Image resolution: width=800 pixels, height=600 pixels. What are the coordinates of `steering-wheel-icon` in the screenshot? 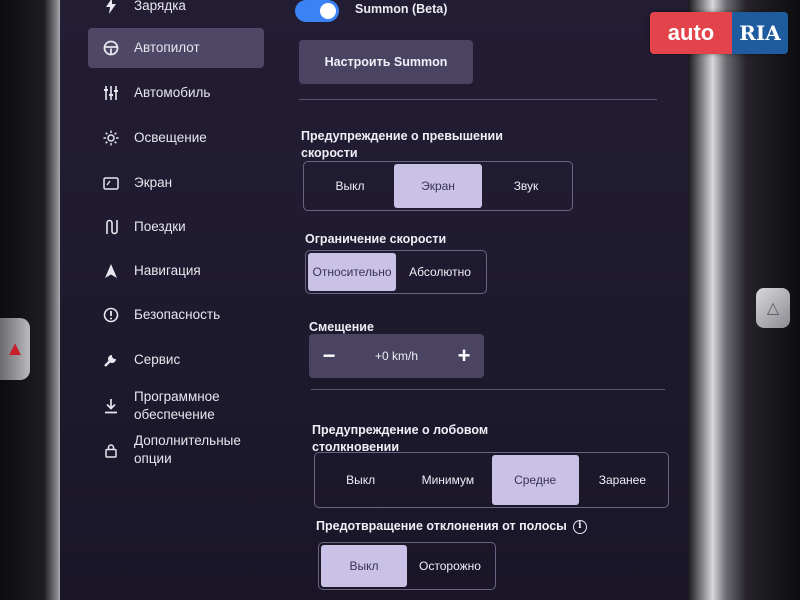 It's located at (111, 48).